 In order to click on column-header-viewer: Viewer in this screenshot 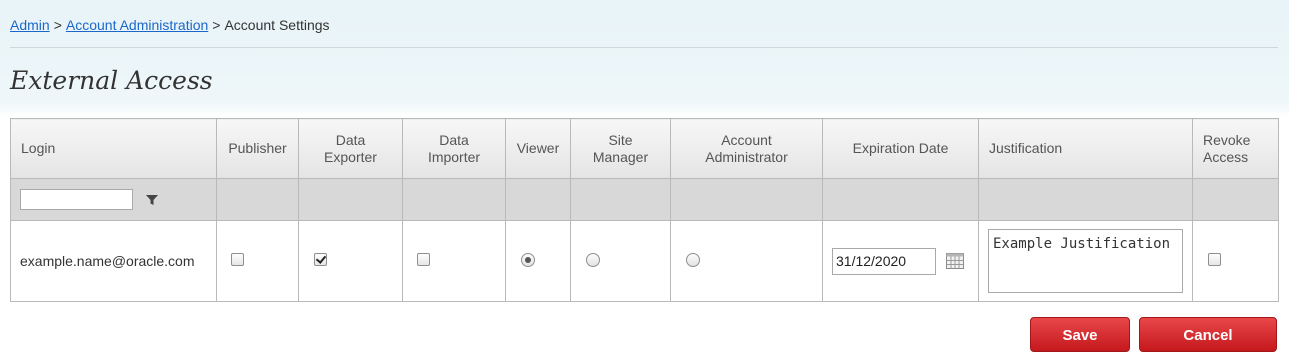, I will do `click(538, 148)`.